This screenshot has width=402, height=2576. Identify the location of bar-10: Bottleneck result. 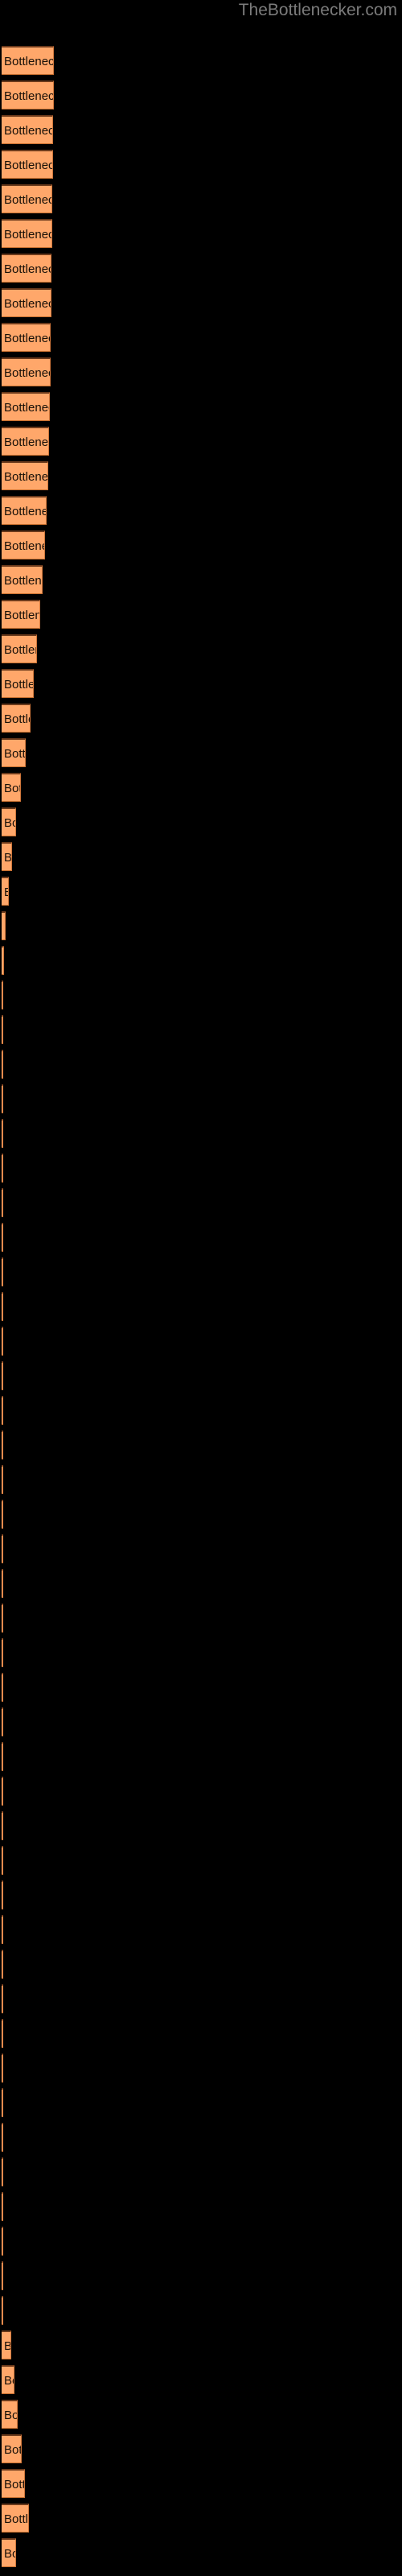
(26, 371).